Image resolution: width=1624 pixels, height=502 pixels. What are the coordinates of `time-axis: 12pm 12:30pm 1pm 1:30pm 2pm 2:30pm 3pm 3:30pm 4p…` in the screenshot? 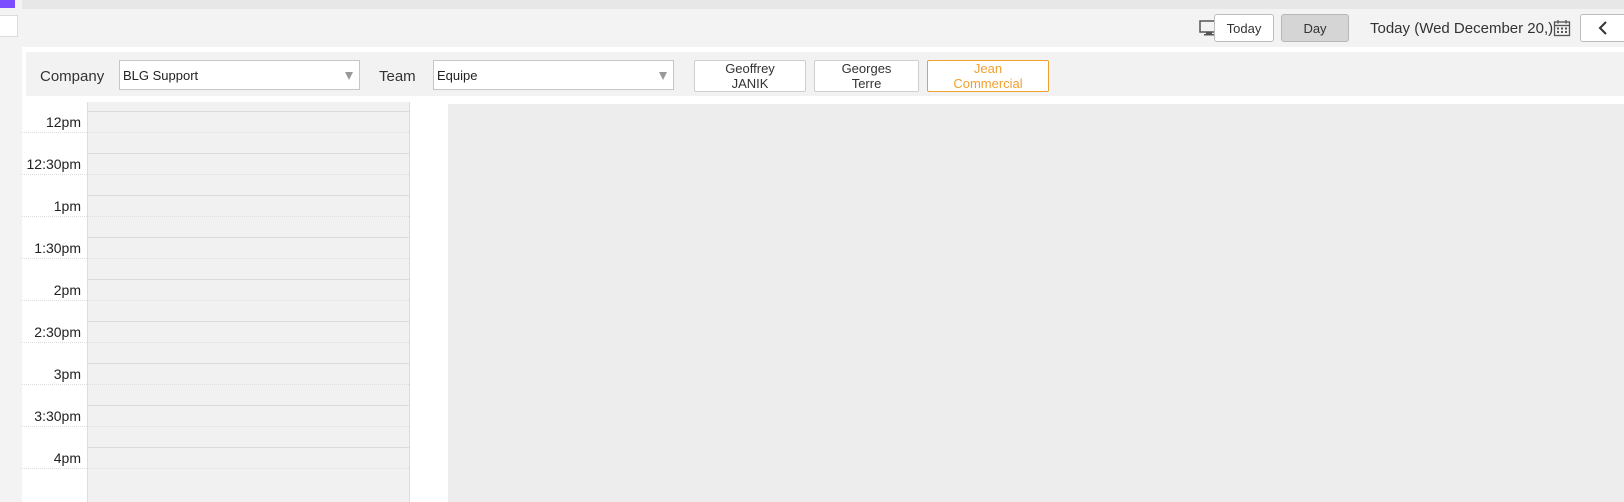 It's located at (54, 302).